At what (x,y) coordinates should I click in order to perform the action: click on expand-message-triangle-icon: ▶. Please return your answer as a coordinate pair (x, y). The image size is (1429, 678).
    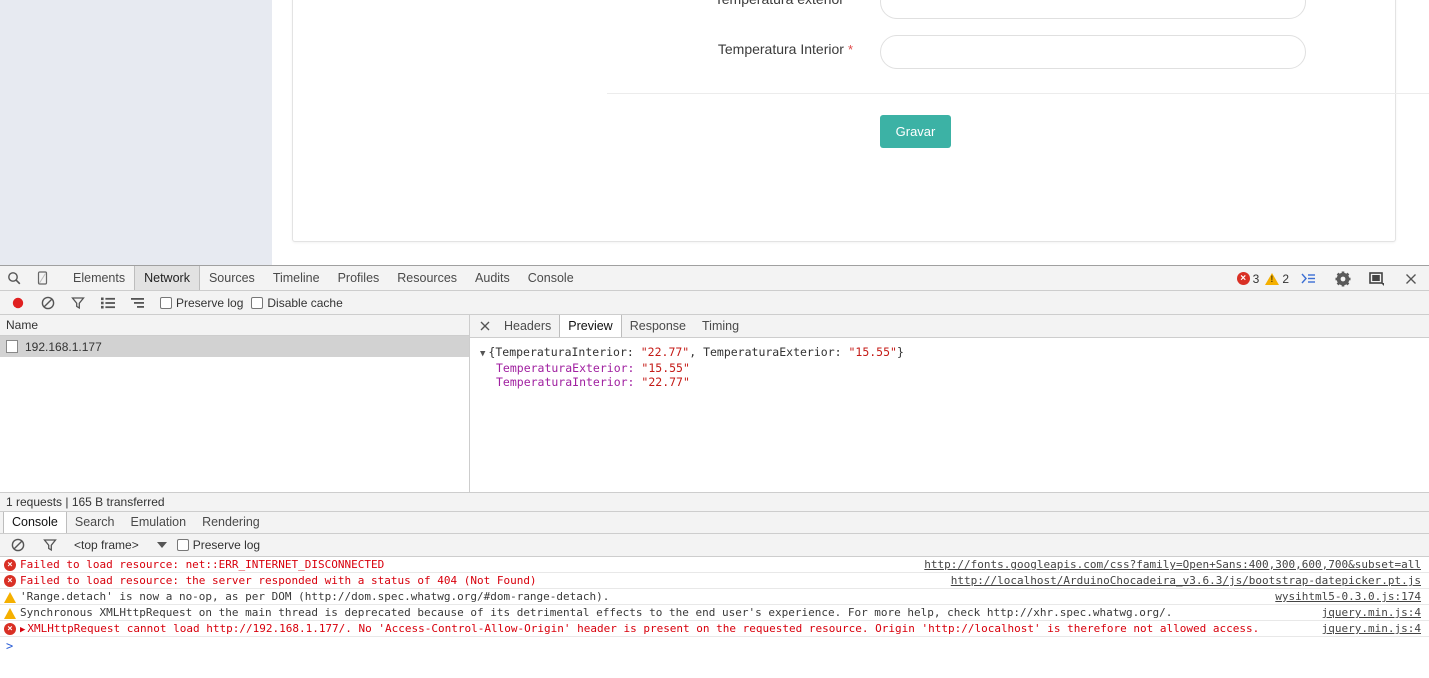
    Looking at the image, I should click on (22, 630).